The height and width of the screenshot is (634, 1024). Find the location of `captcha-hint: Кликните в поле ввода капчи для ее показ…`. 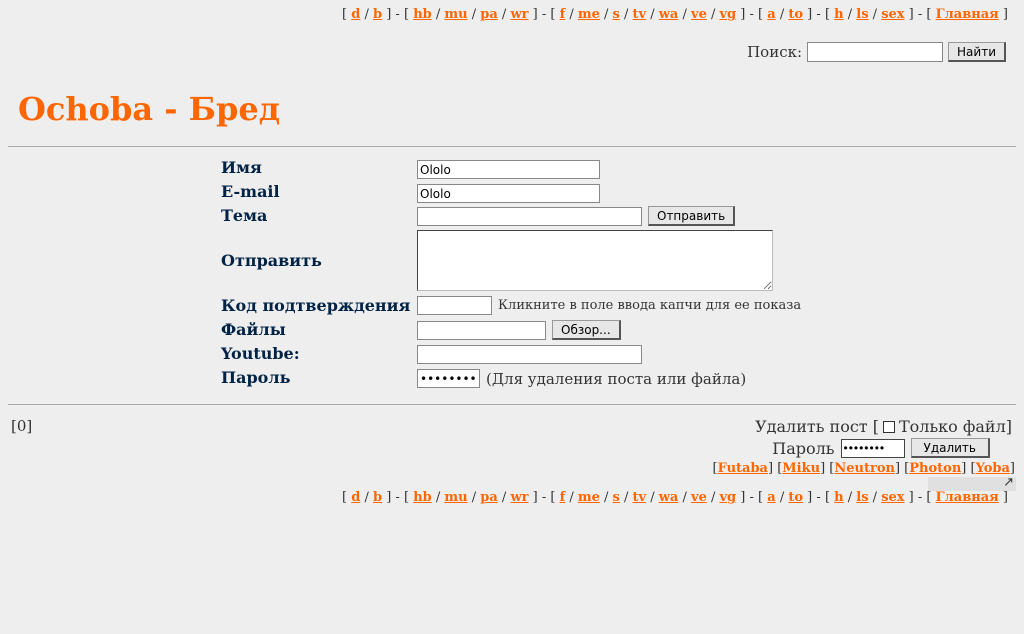

captcha-hint: Кликните в поле ввода капчи для ее показ… is located at coordinates (650, 305).